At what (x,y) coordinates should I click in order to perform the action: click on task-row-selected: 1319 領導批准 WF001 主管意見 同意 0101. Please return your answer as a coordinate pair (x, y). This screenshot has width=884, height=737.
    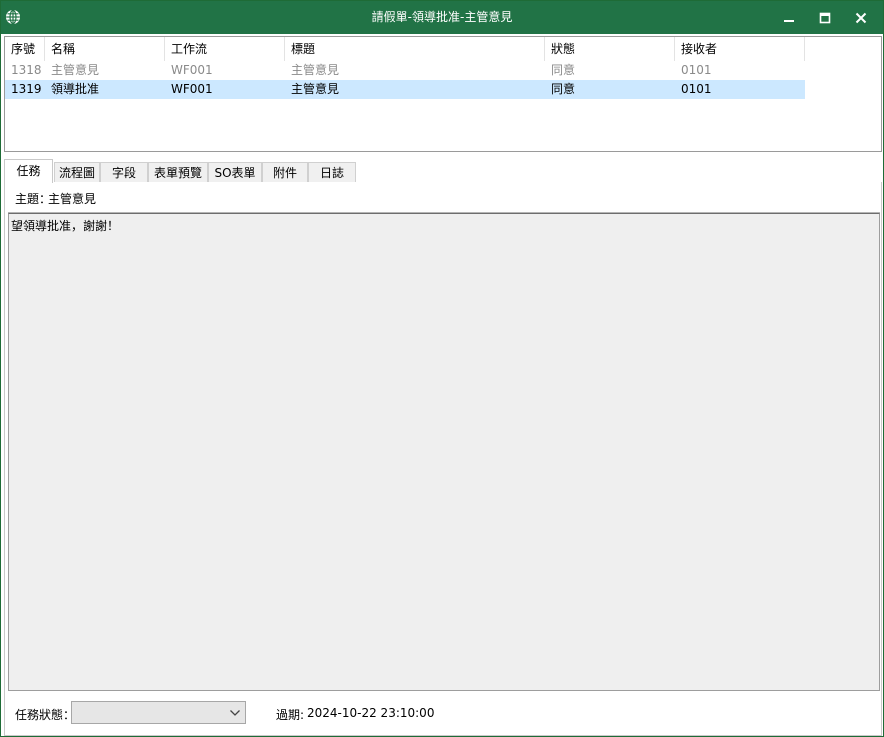
    Looking at the image, I should click on (405, 89).